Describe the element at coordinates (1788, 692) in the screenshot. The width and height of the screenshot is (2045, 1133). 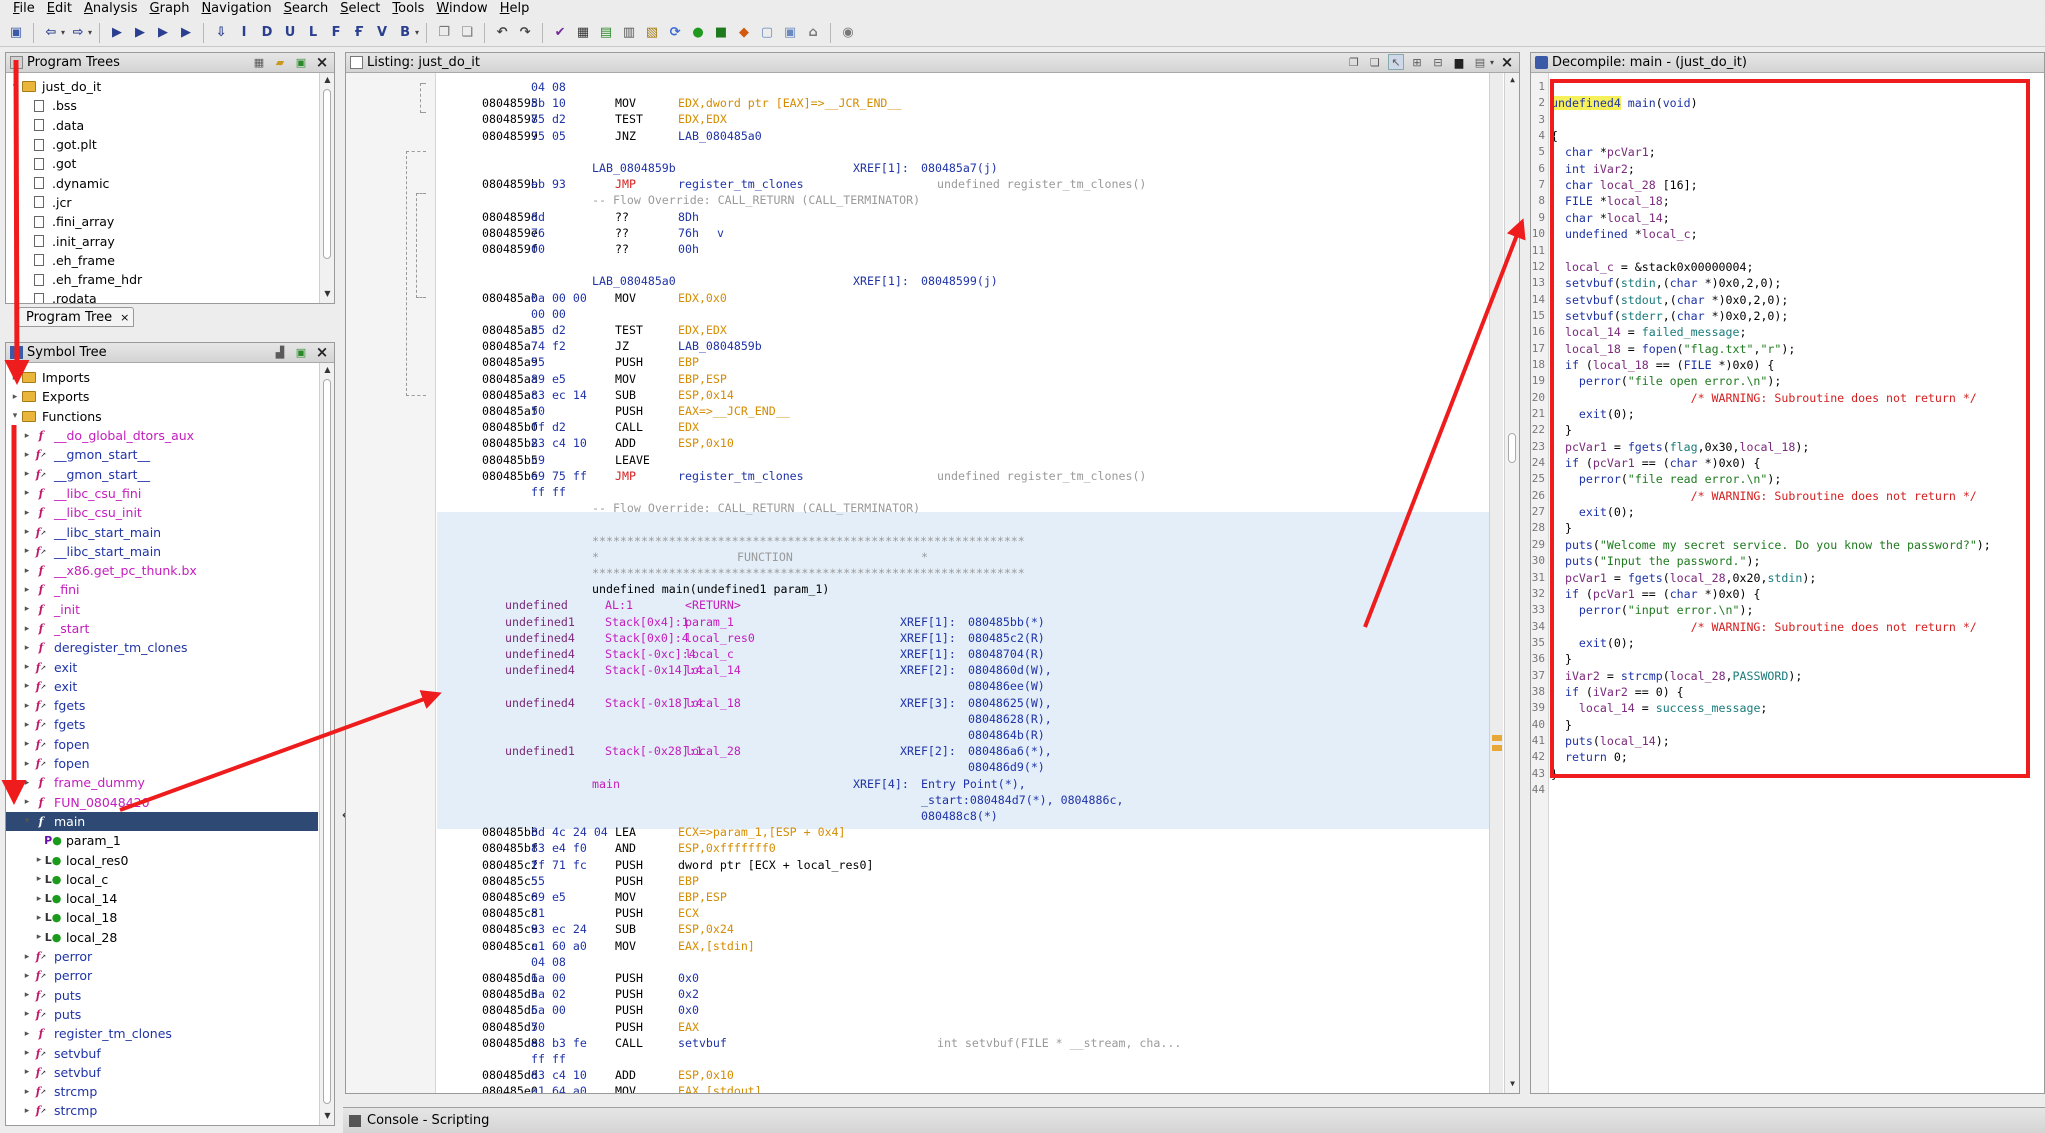
I see `decompile-line: 38 if (iVar2 == 0) {` at that location.